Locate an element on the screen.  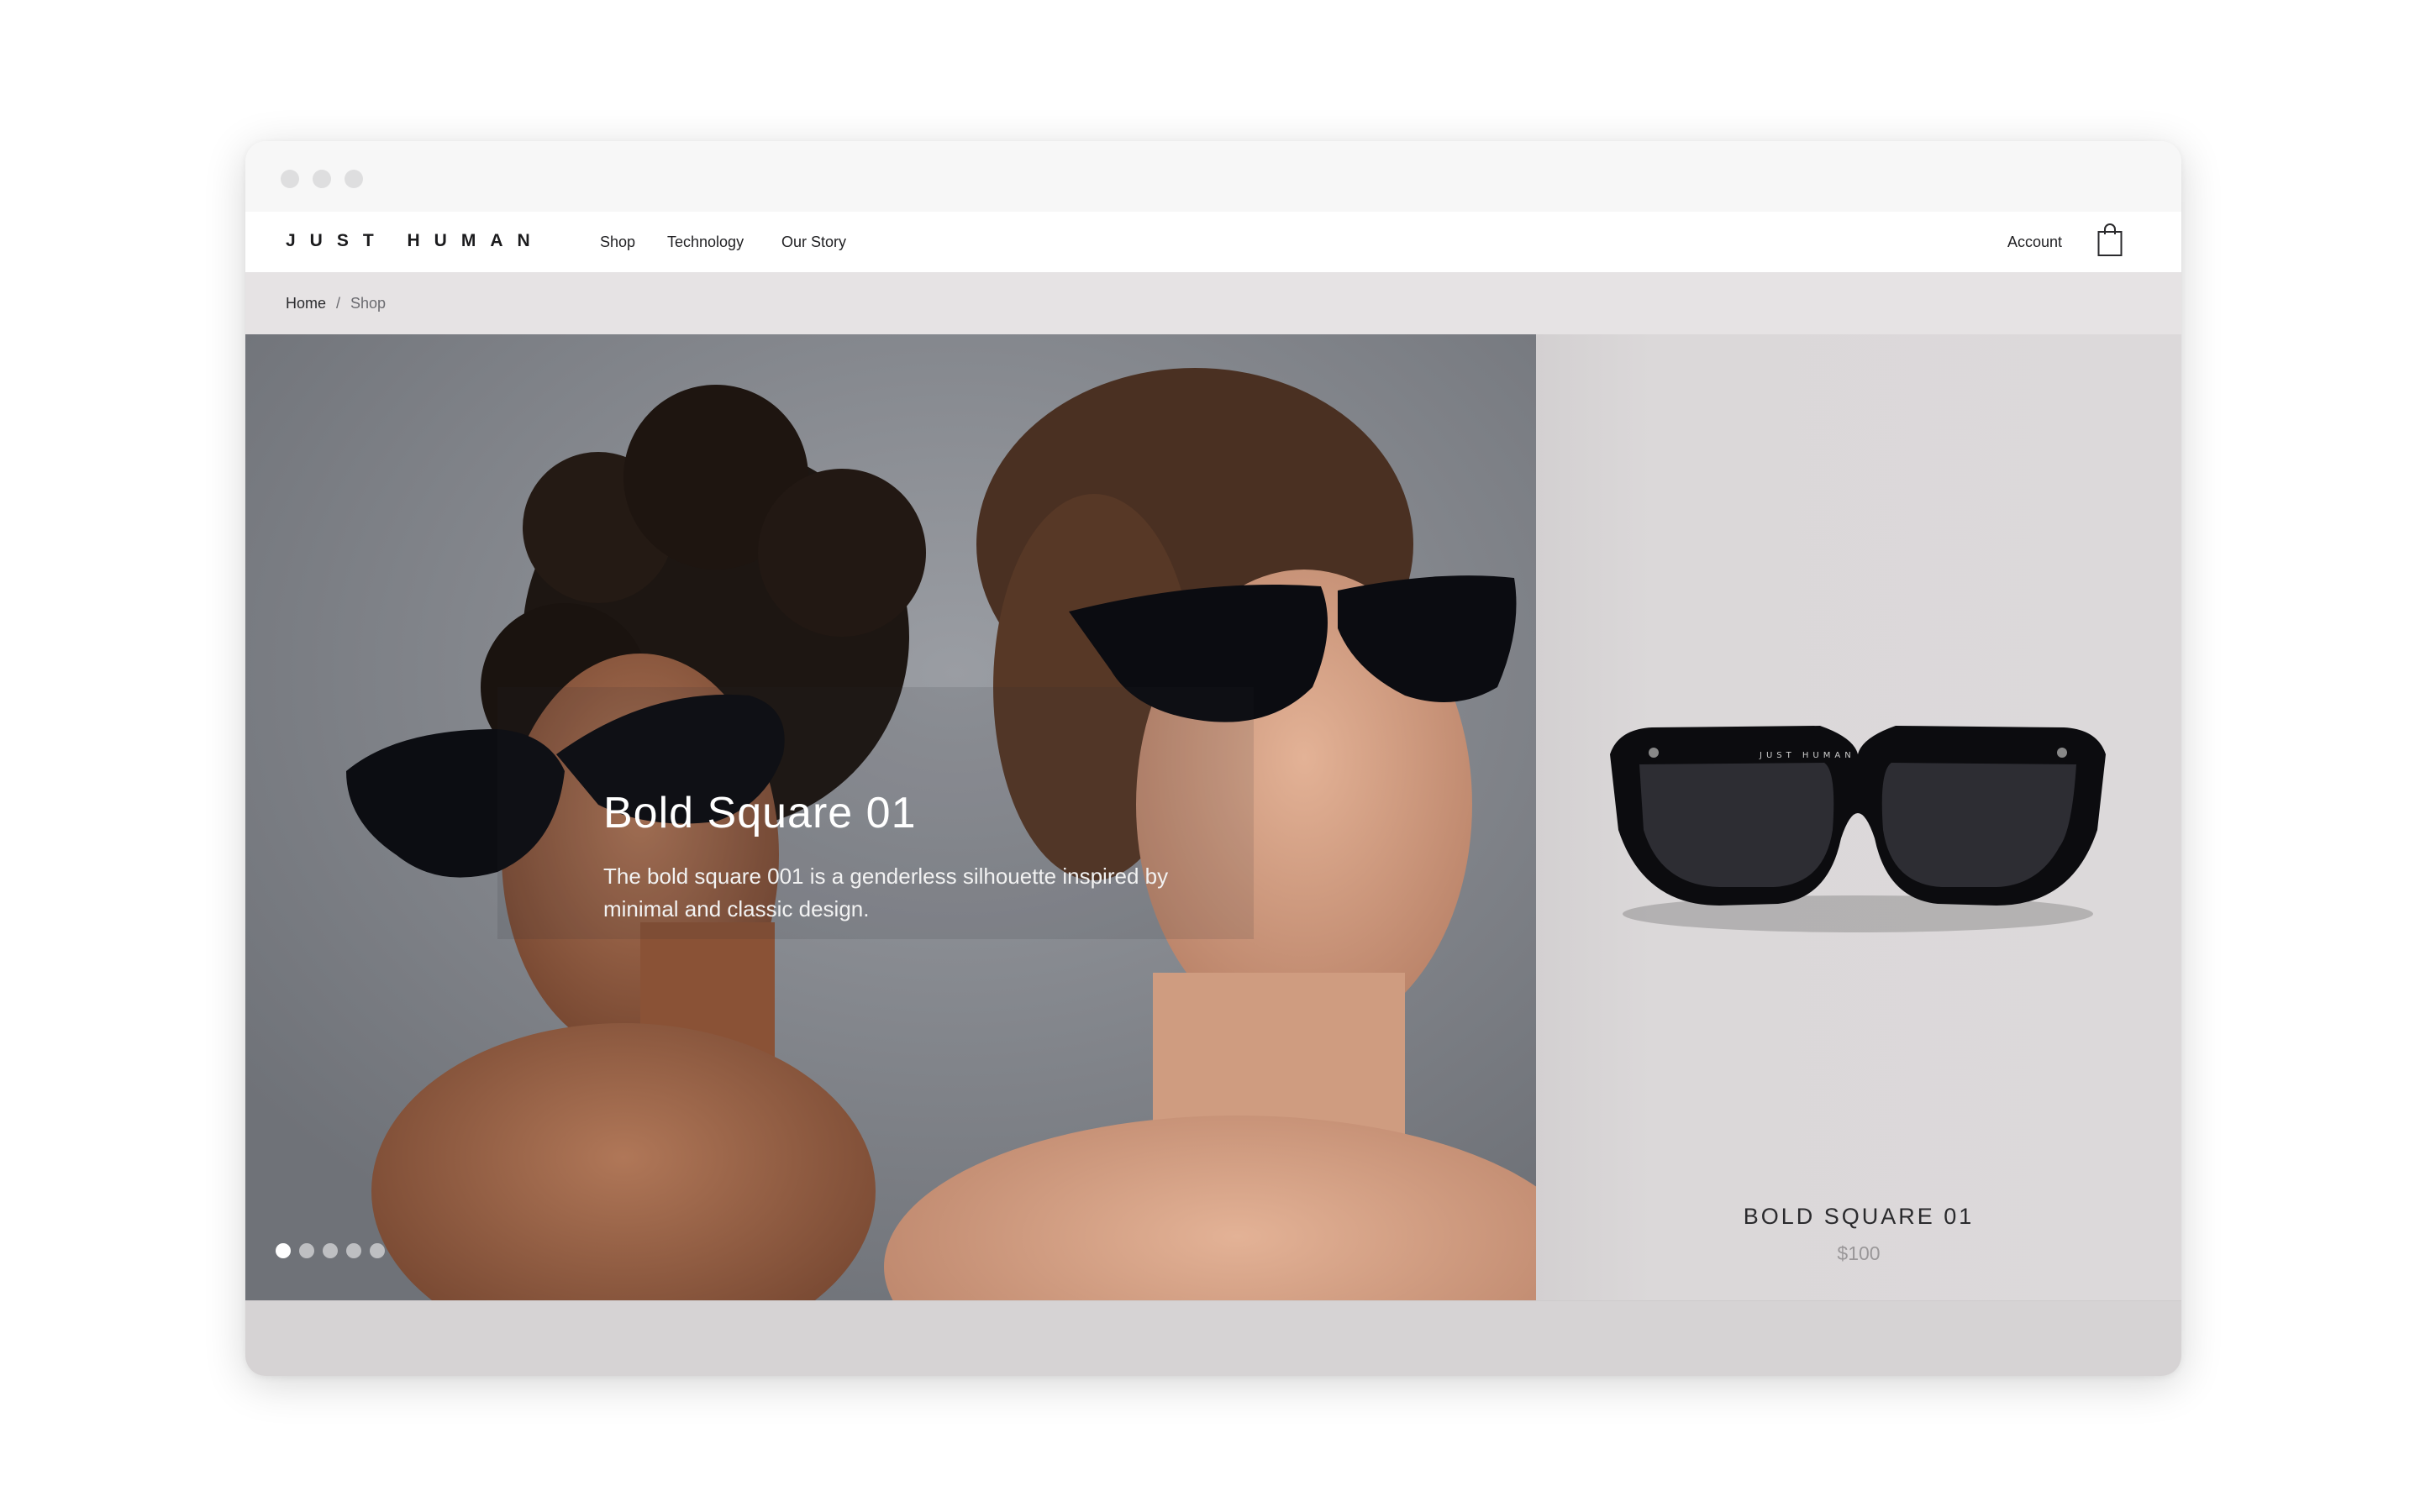
window-minimize-button is located at coordinates (322, 179).